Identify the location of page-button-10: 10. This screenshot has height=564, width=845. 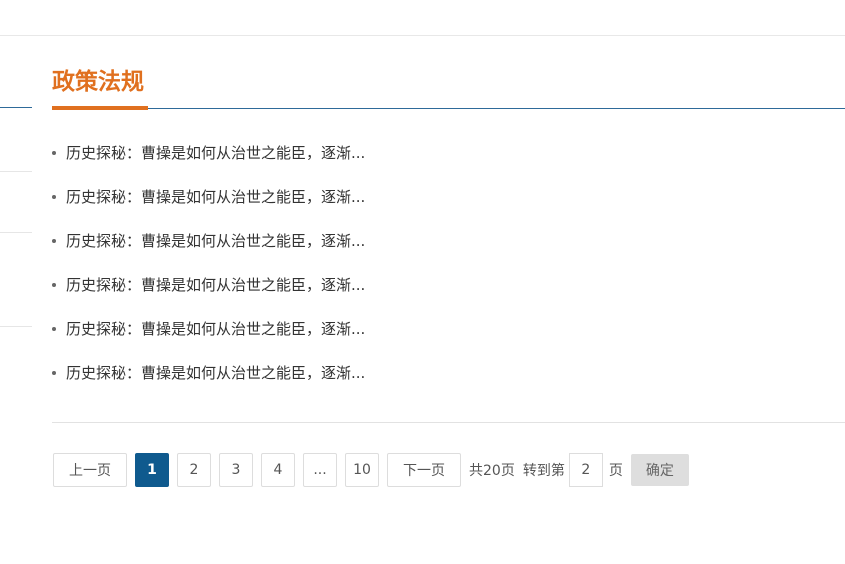
(362, 470).